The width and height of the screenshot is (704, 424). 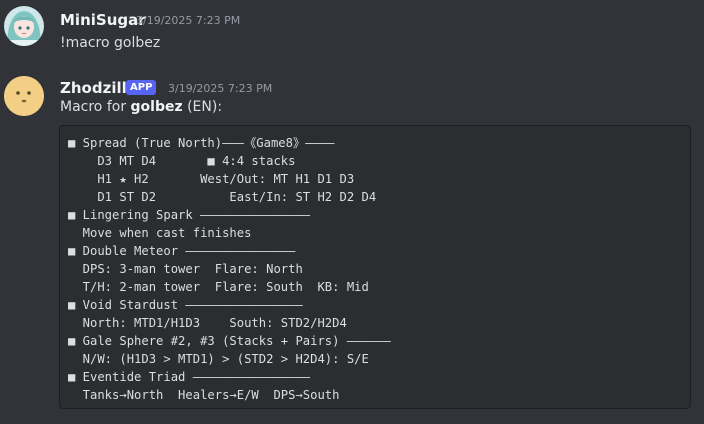 What do you see at coordinates (24, 26) in the screenshot?
I see `minisugar-avatar` at bounding box center [24, 26].